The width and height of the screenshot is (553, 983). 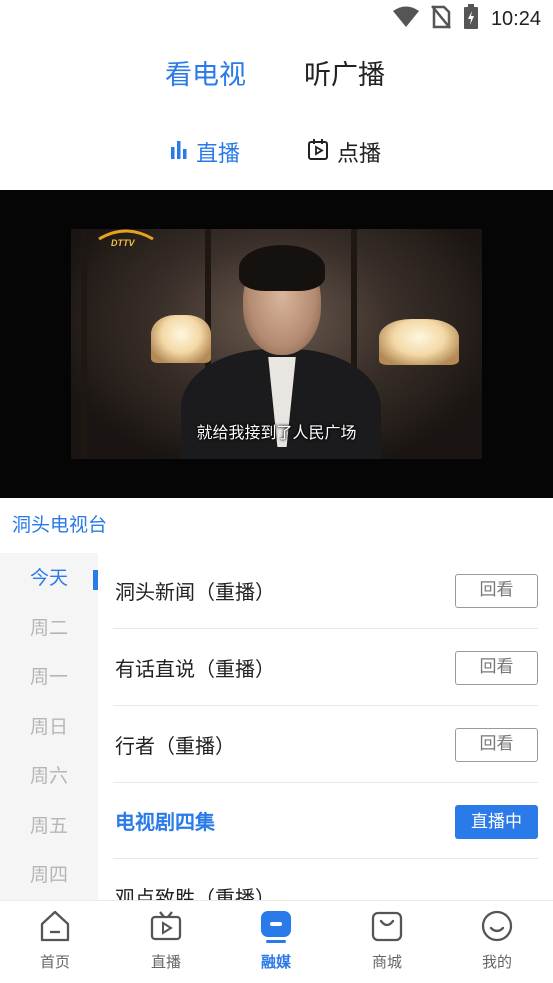 What do you see at coordinates (496, 962) in the screenshot?
I see `nav-profile-label: 我的` at bounding box center [496, 962].